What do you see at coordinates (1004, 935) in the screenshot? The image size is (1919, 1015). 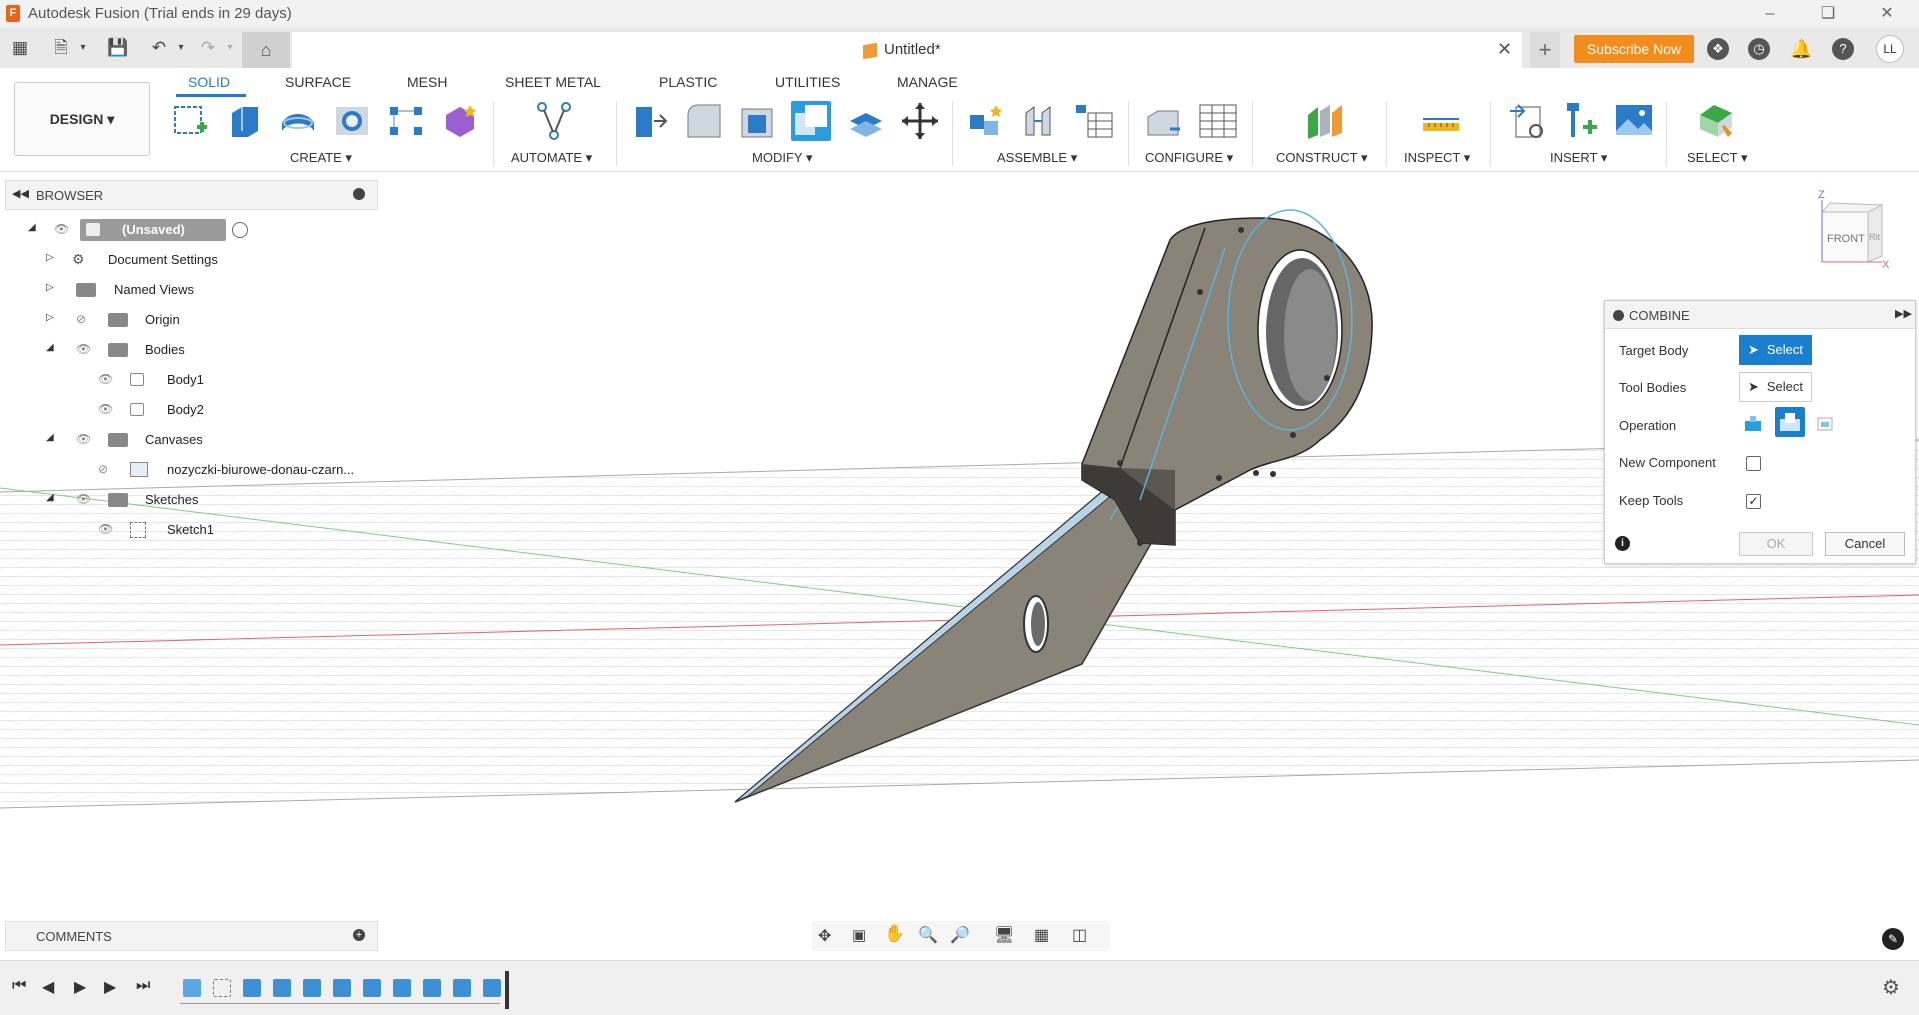 I see `display-settings-icon: 🖥` at bounding box center [1004, 935].